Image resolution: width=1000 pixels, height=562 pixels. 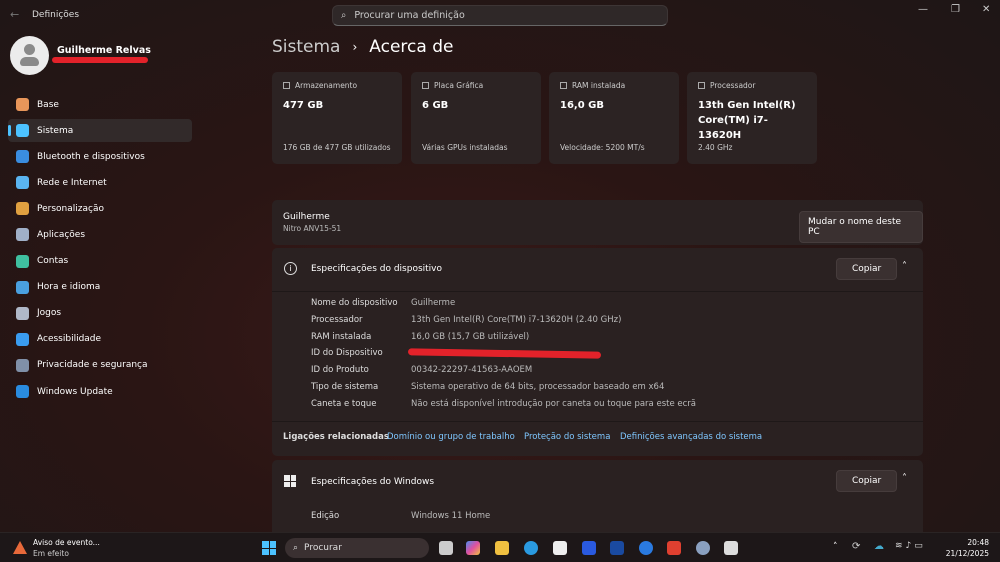 I want to click on sidebar-item-rede-e-internet: Rede e Internet, so click(x=100, y=182).